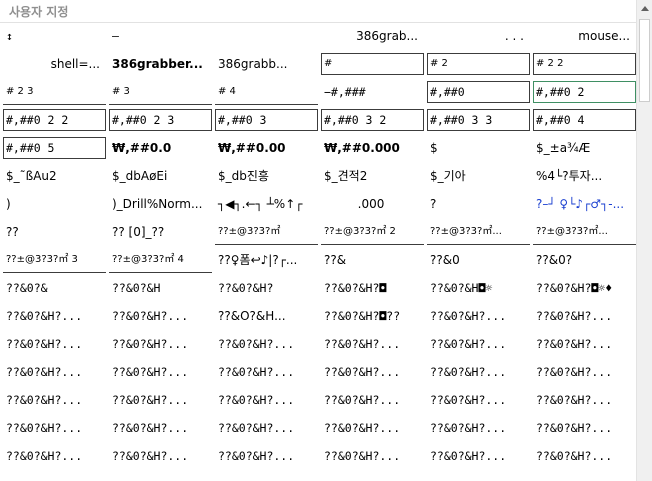 Image resolution: width=652 pixels, height=481 pixels. What do you see at coordinates (371, 316) in the screenshot?
I see `format-item: ??&0?&H?◘??` at bounding box center [371, 316].